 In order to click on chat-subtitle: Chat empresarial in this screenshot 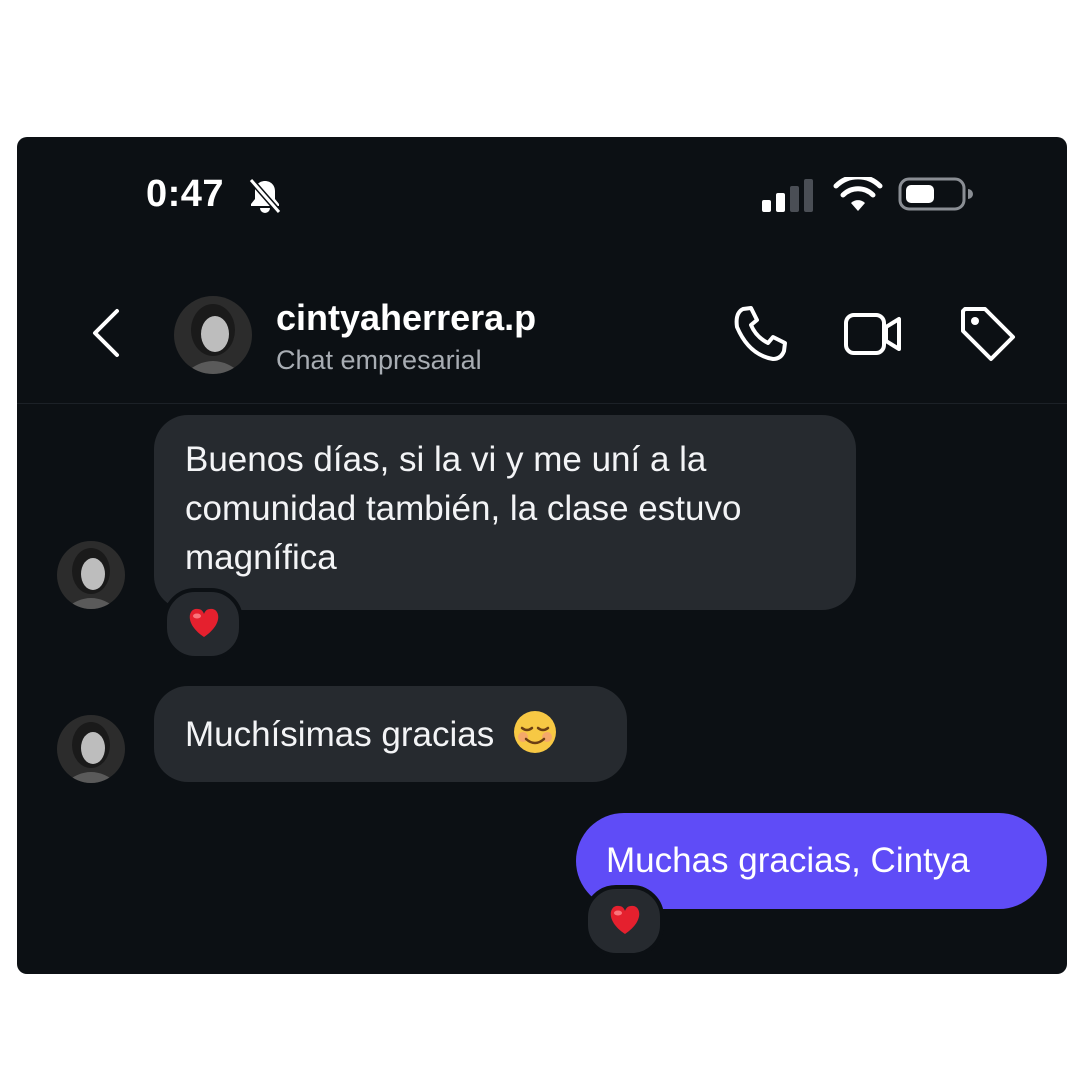, I will do `click(379, 360)`.